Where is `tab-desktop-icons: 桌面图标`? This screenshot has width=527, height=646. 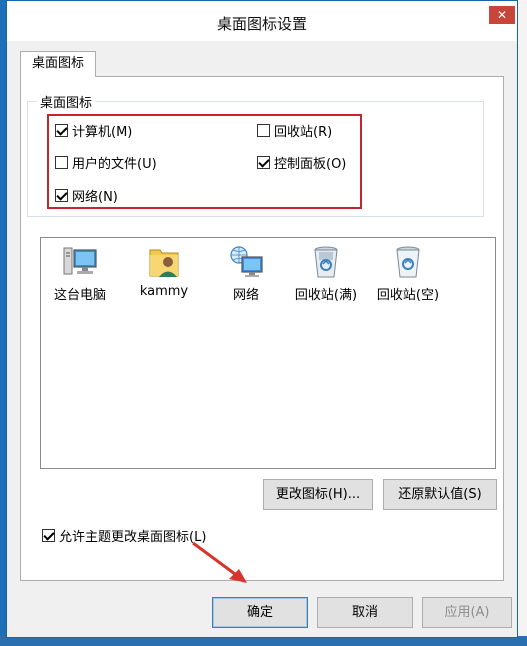
tab-desktop-icons: 桌面图标 is located at coordinates (58, 64).